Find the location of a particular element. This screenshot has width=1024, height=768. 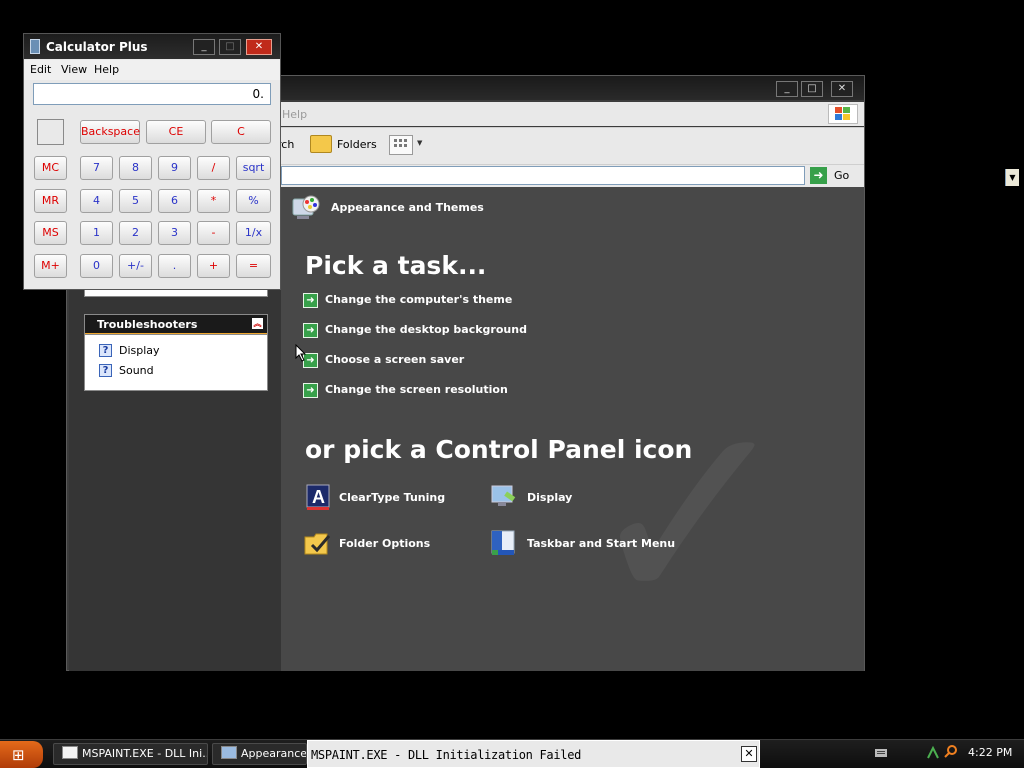

memory-add-key: M+ is located at coordinates (50, 266).